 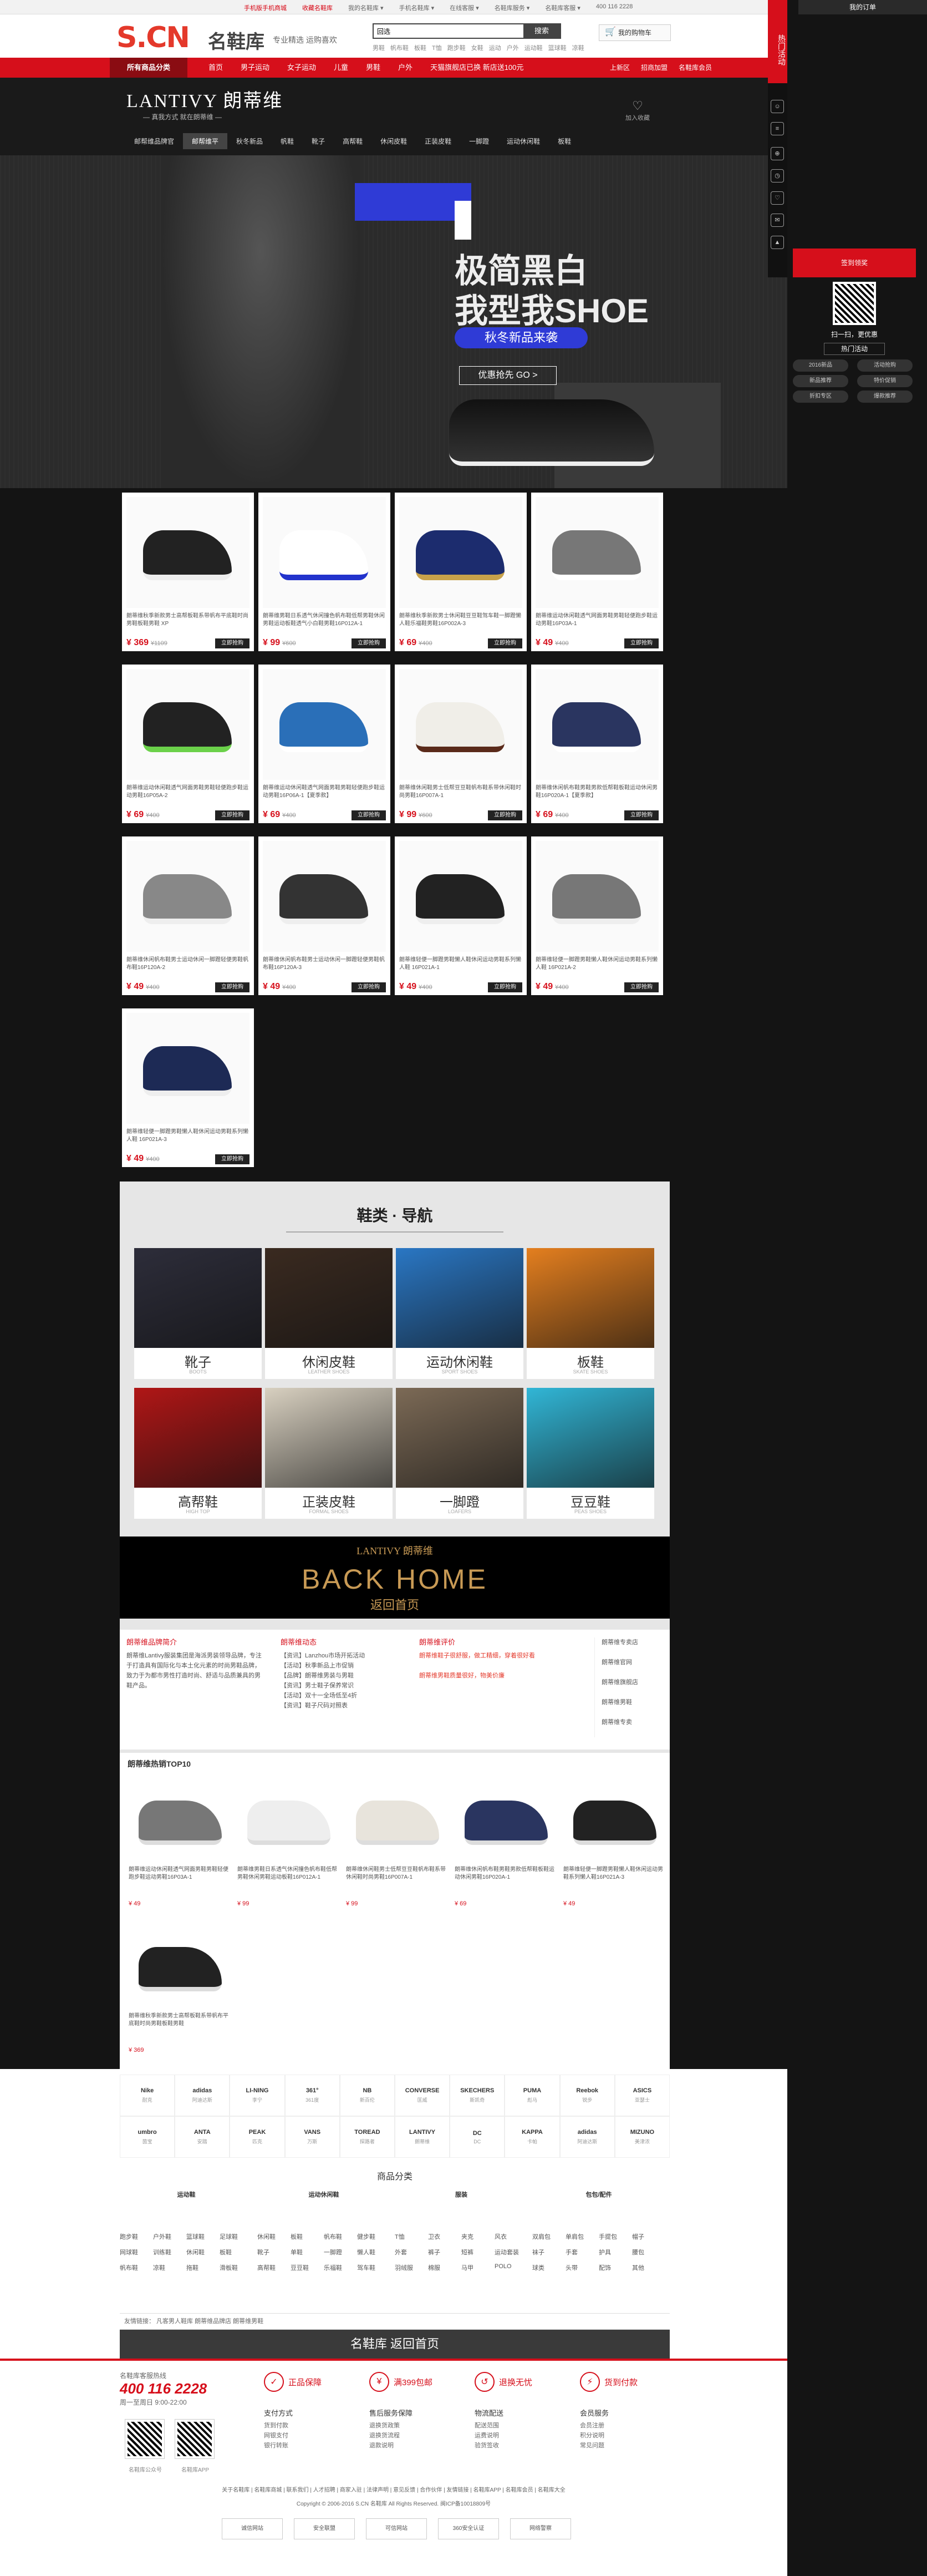 I want to click on category-link: 卫衣, so click(x=444, y=2236).